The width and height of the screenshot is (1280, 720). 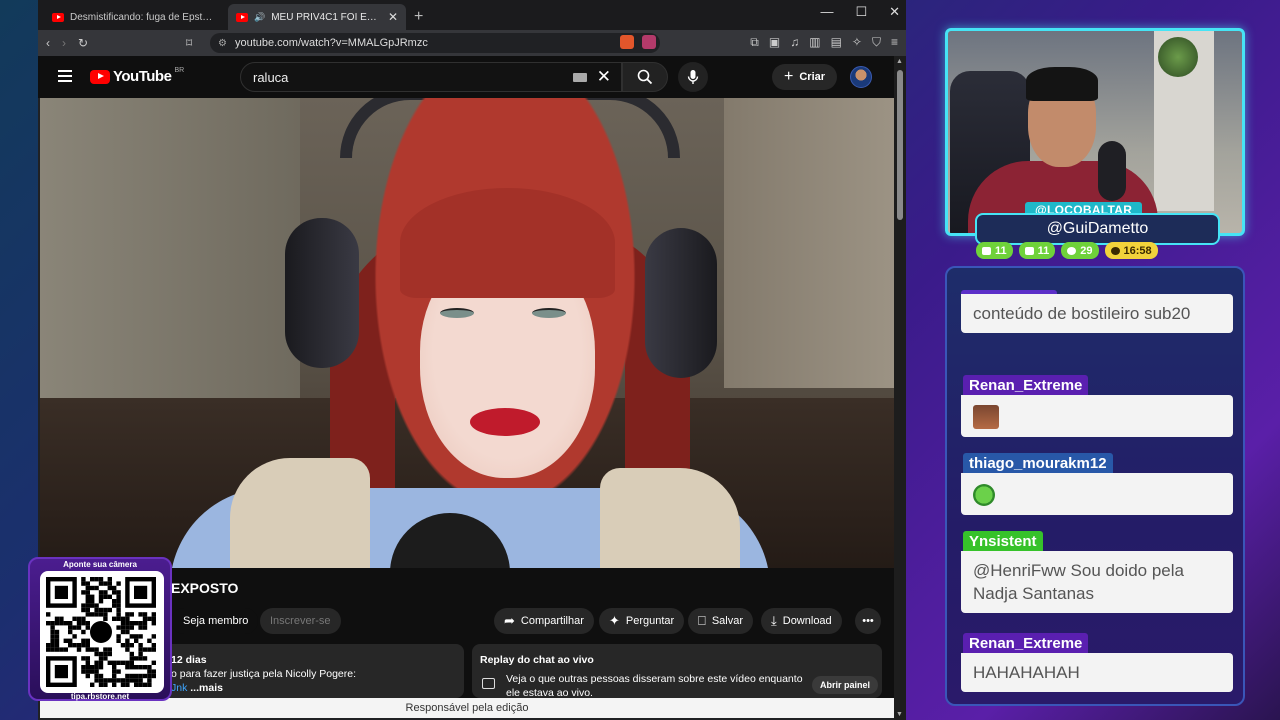 I want to click on youtube-header: YouTube BR raluca ✕ + Criar, so click(x=466, y=77).